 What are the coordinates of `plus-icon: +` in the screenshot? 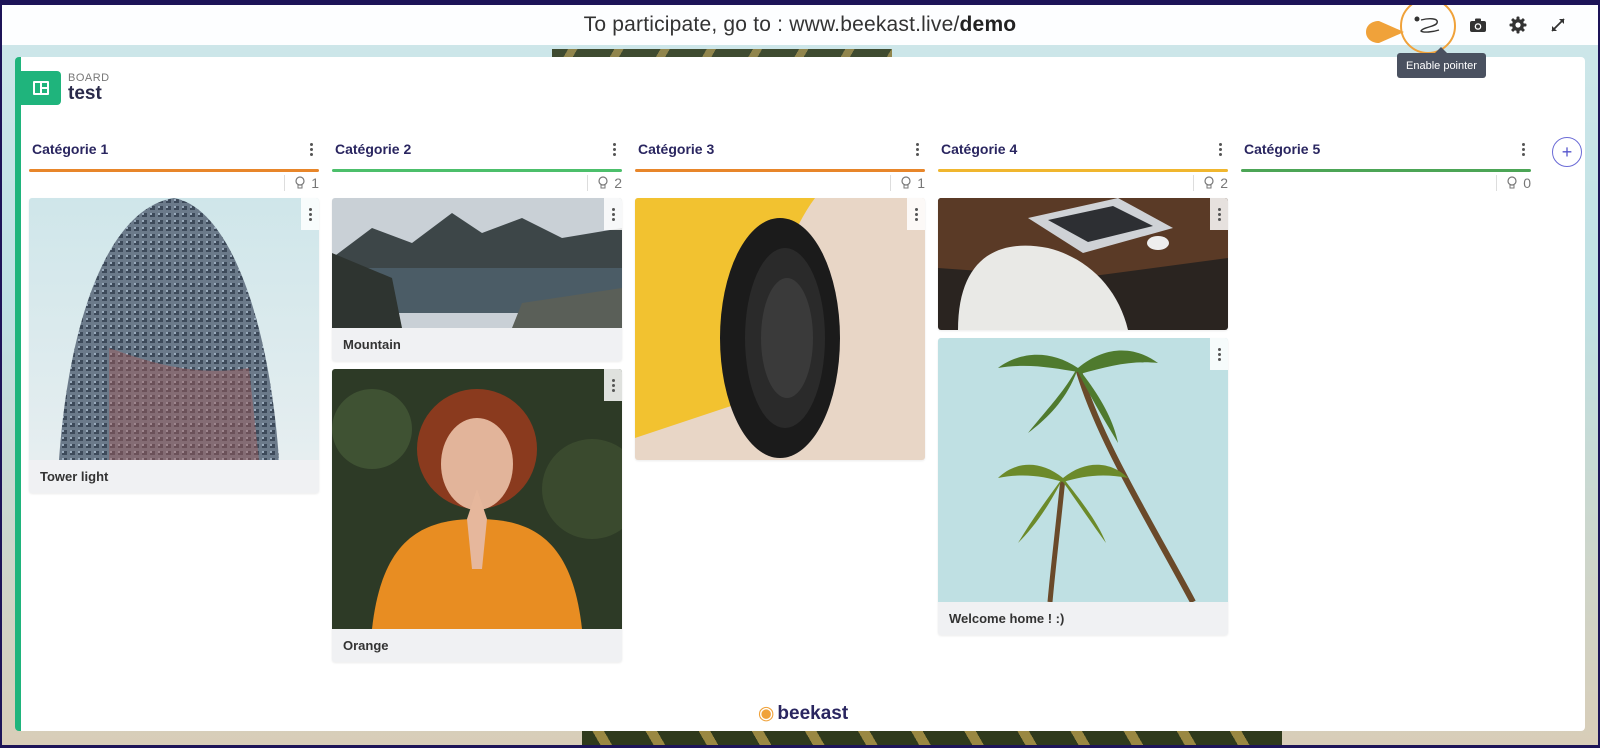 It's located at (1567, 151).